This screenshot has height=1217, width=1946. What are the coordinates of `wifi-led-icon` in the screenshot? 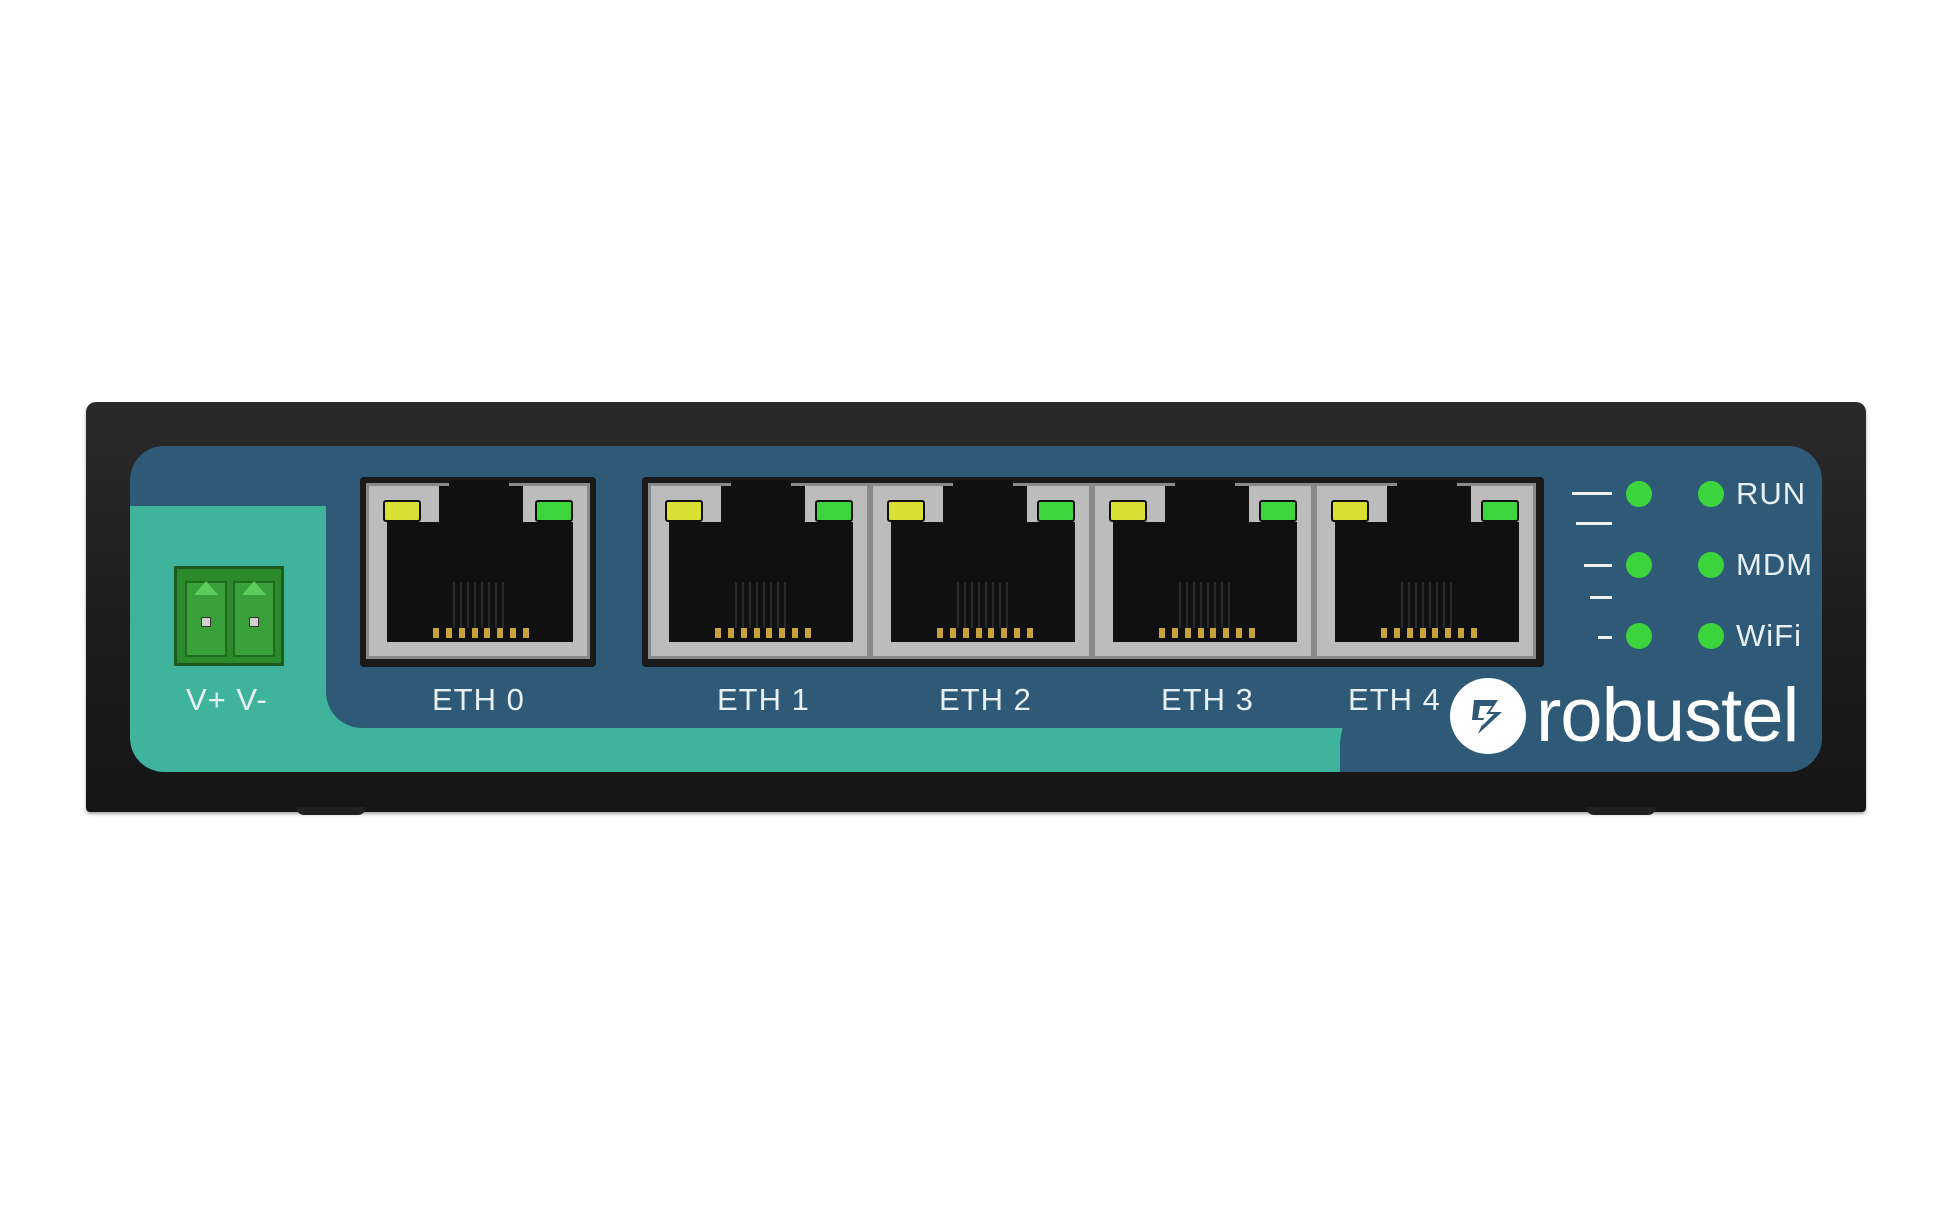 It's located at (1711, 636).